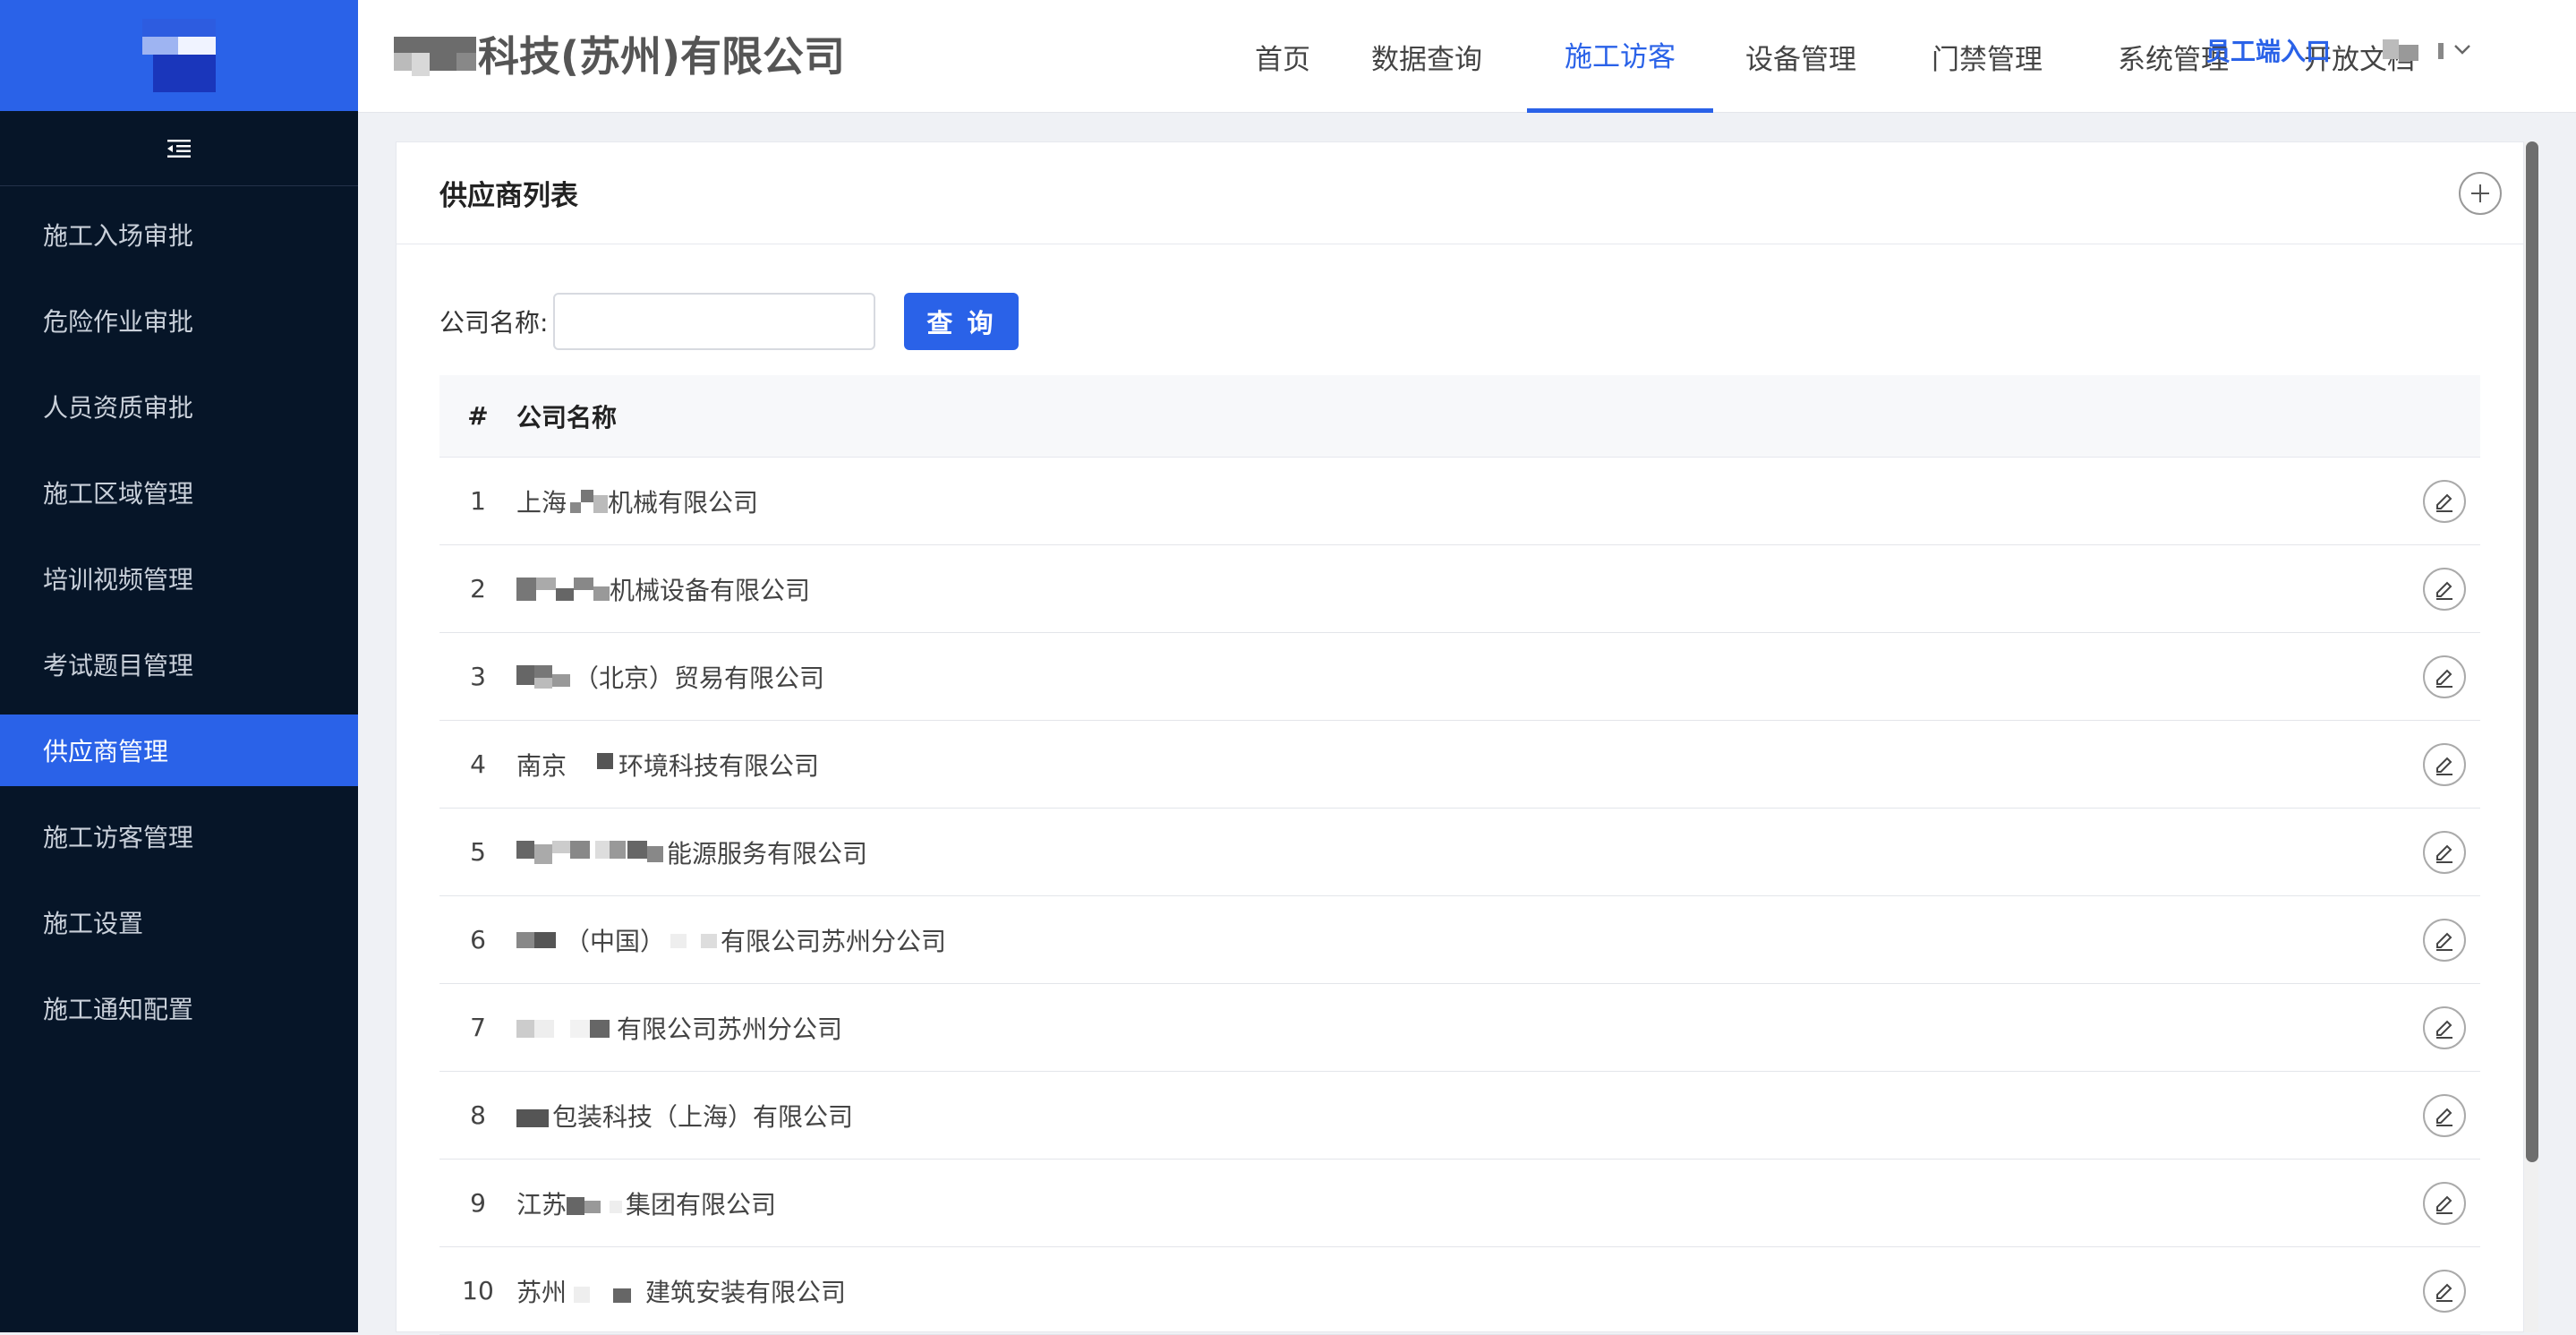  I want to click on table-row: 1 上海 机械有限公司, so click(1459, 501).